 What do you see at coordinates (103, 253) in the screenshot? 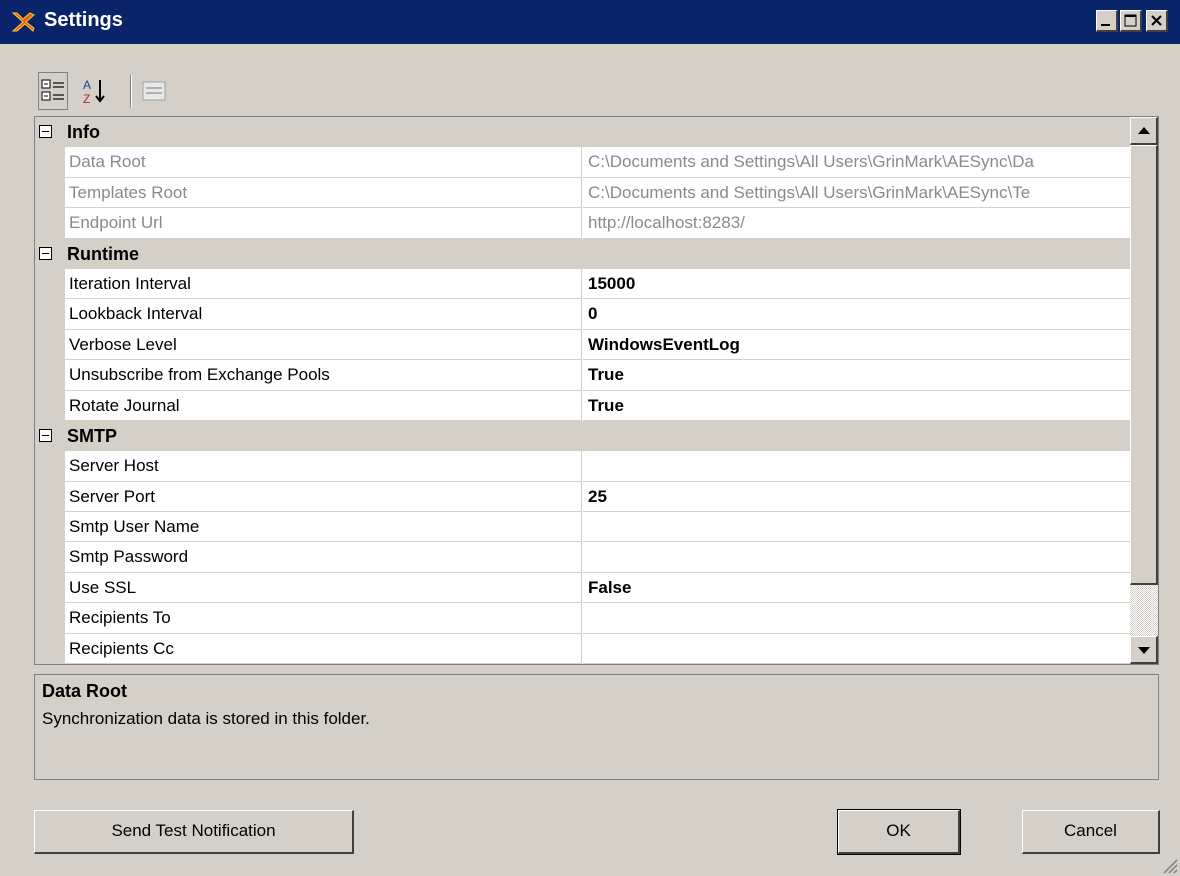
I see `category-name: Runtime` at bounding box center [103, 253].